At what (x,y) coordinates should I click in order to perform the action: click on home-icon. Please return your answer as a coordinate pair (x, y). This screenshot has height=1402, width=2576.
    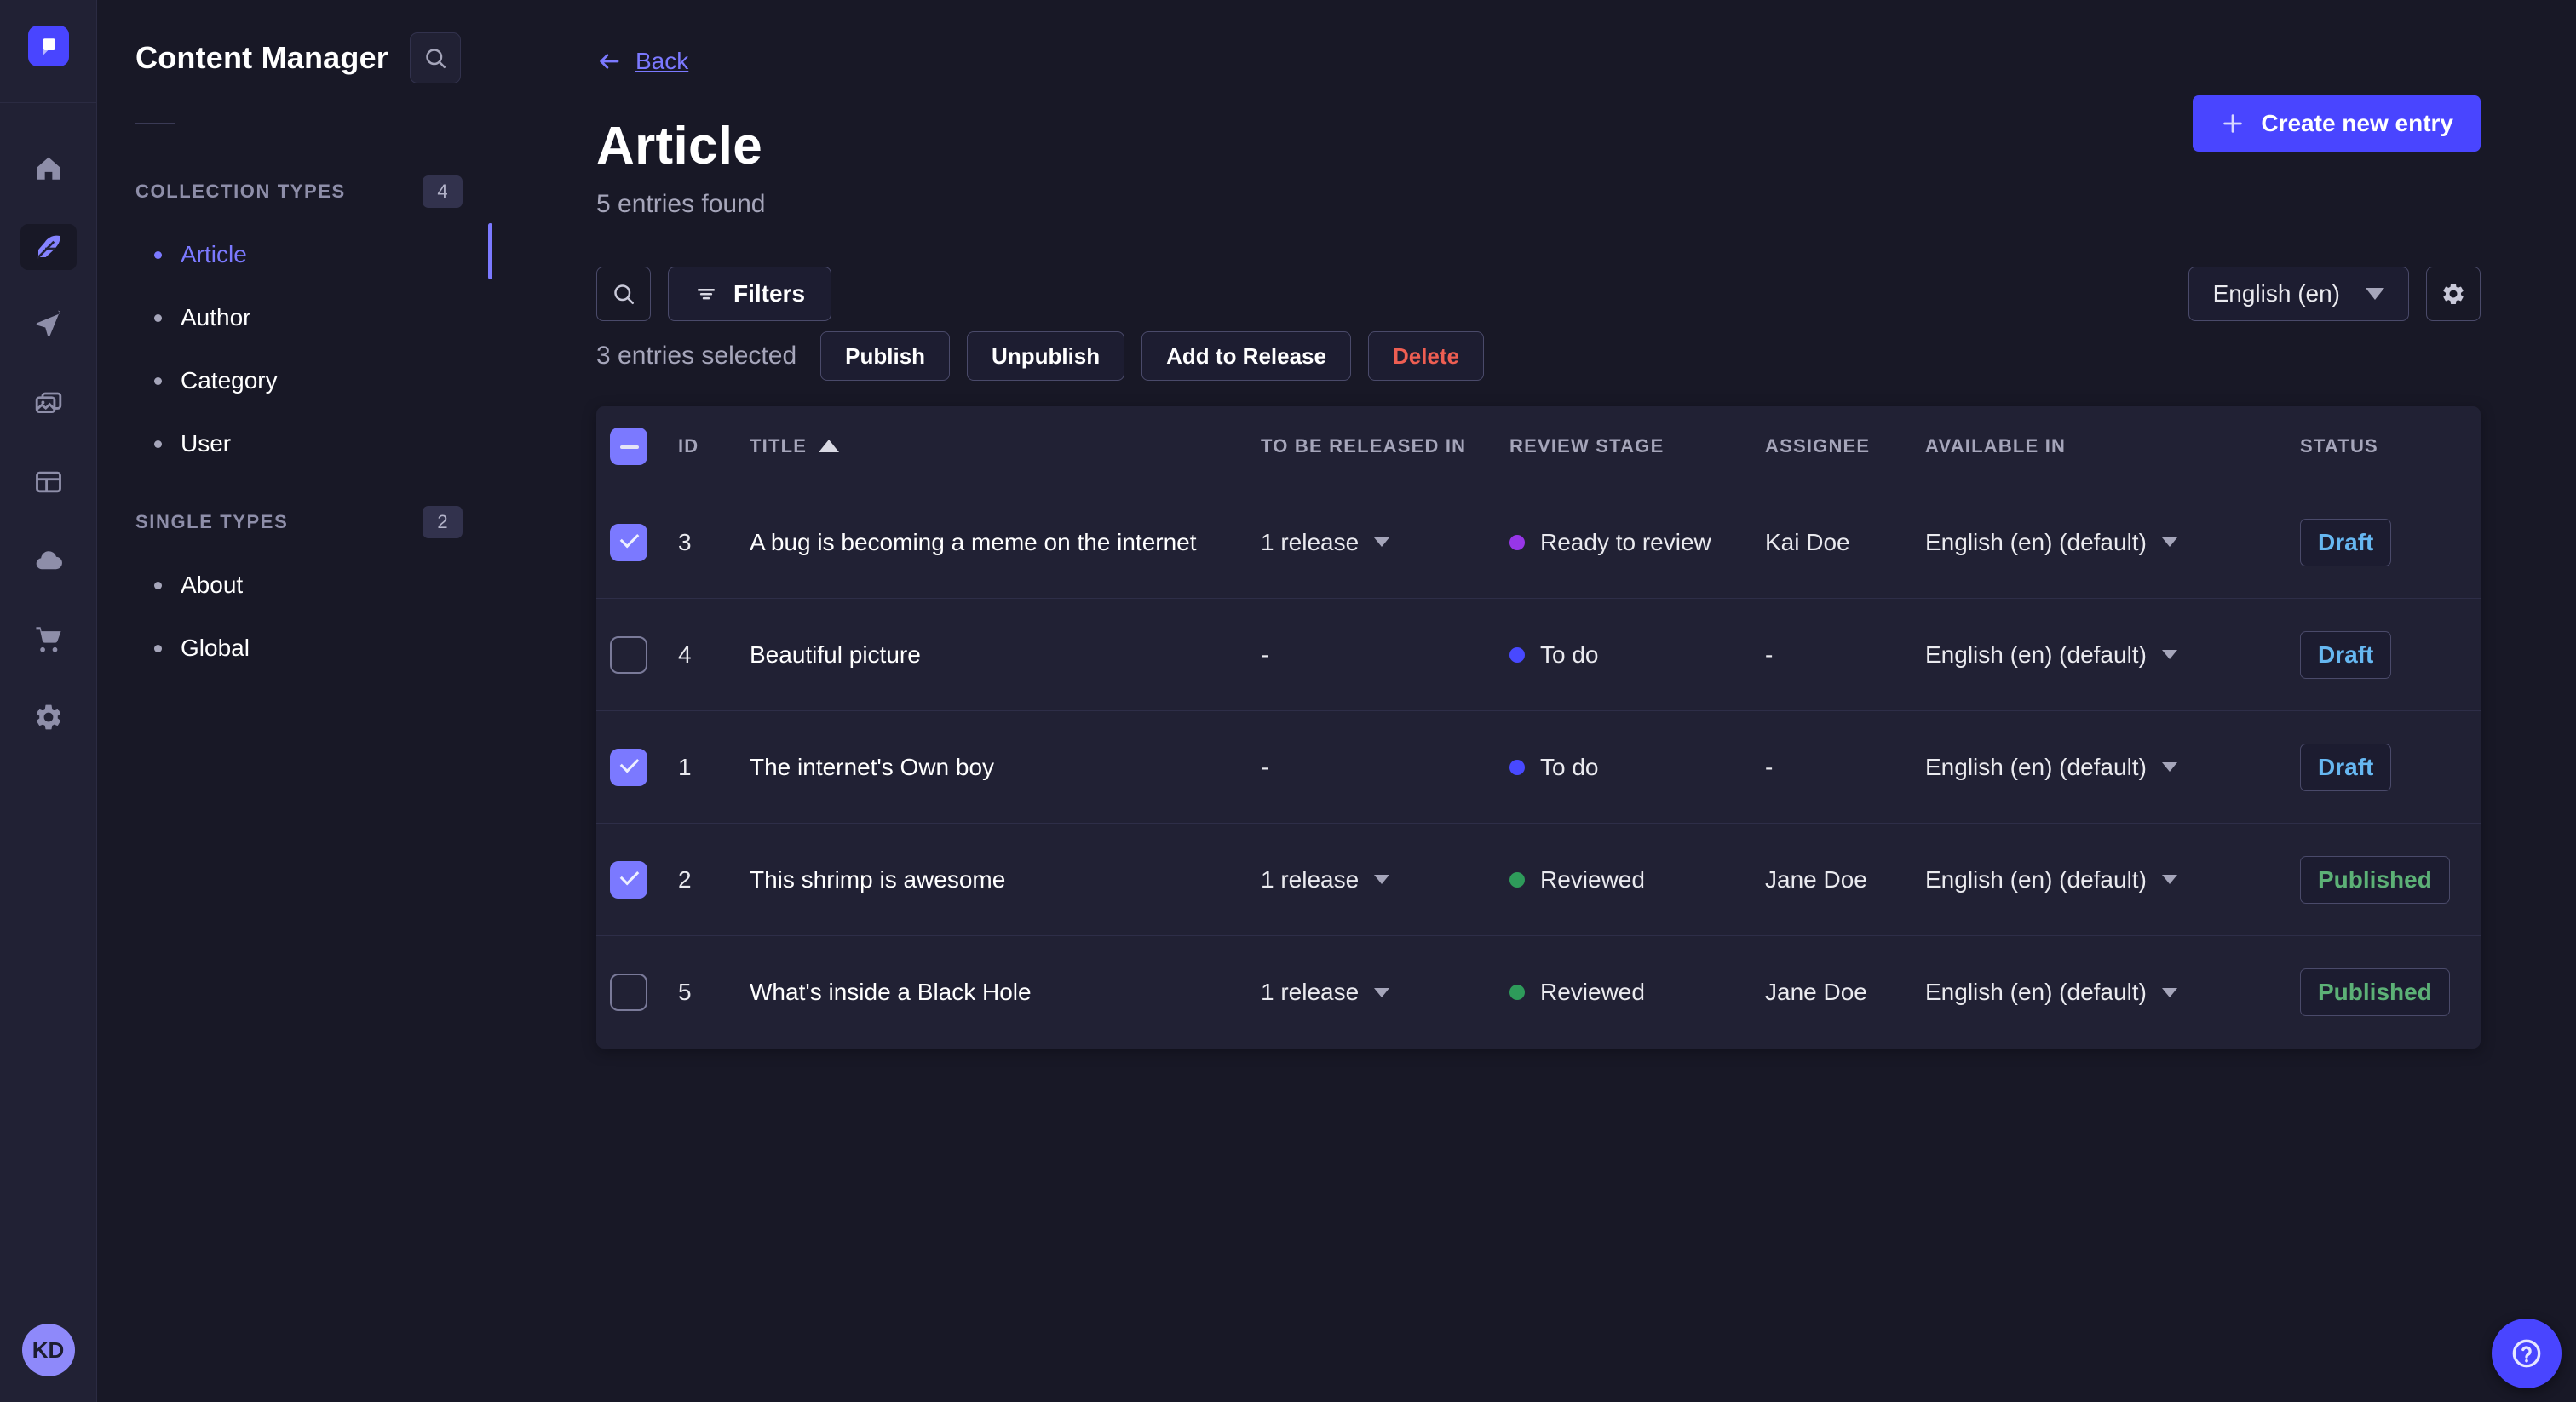
    Looking at the image, I should click on (49, 169).